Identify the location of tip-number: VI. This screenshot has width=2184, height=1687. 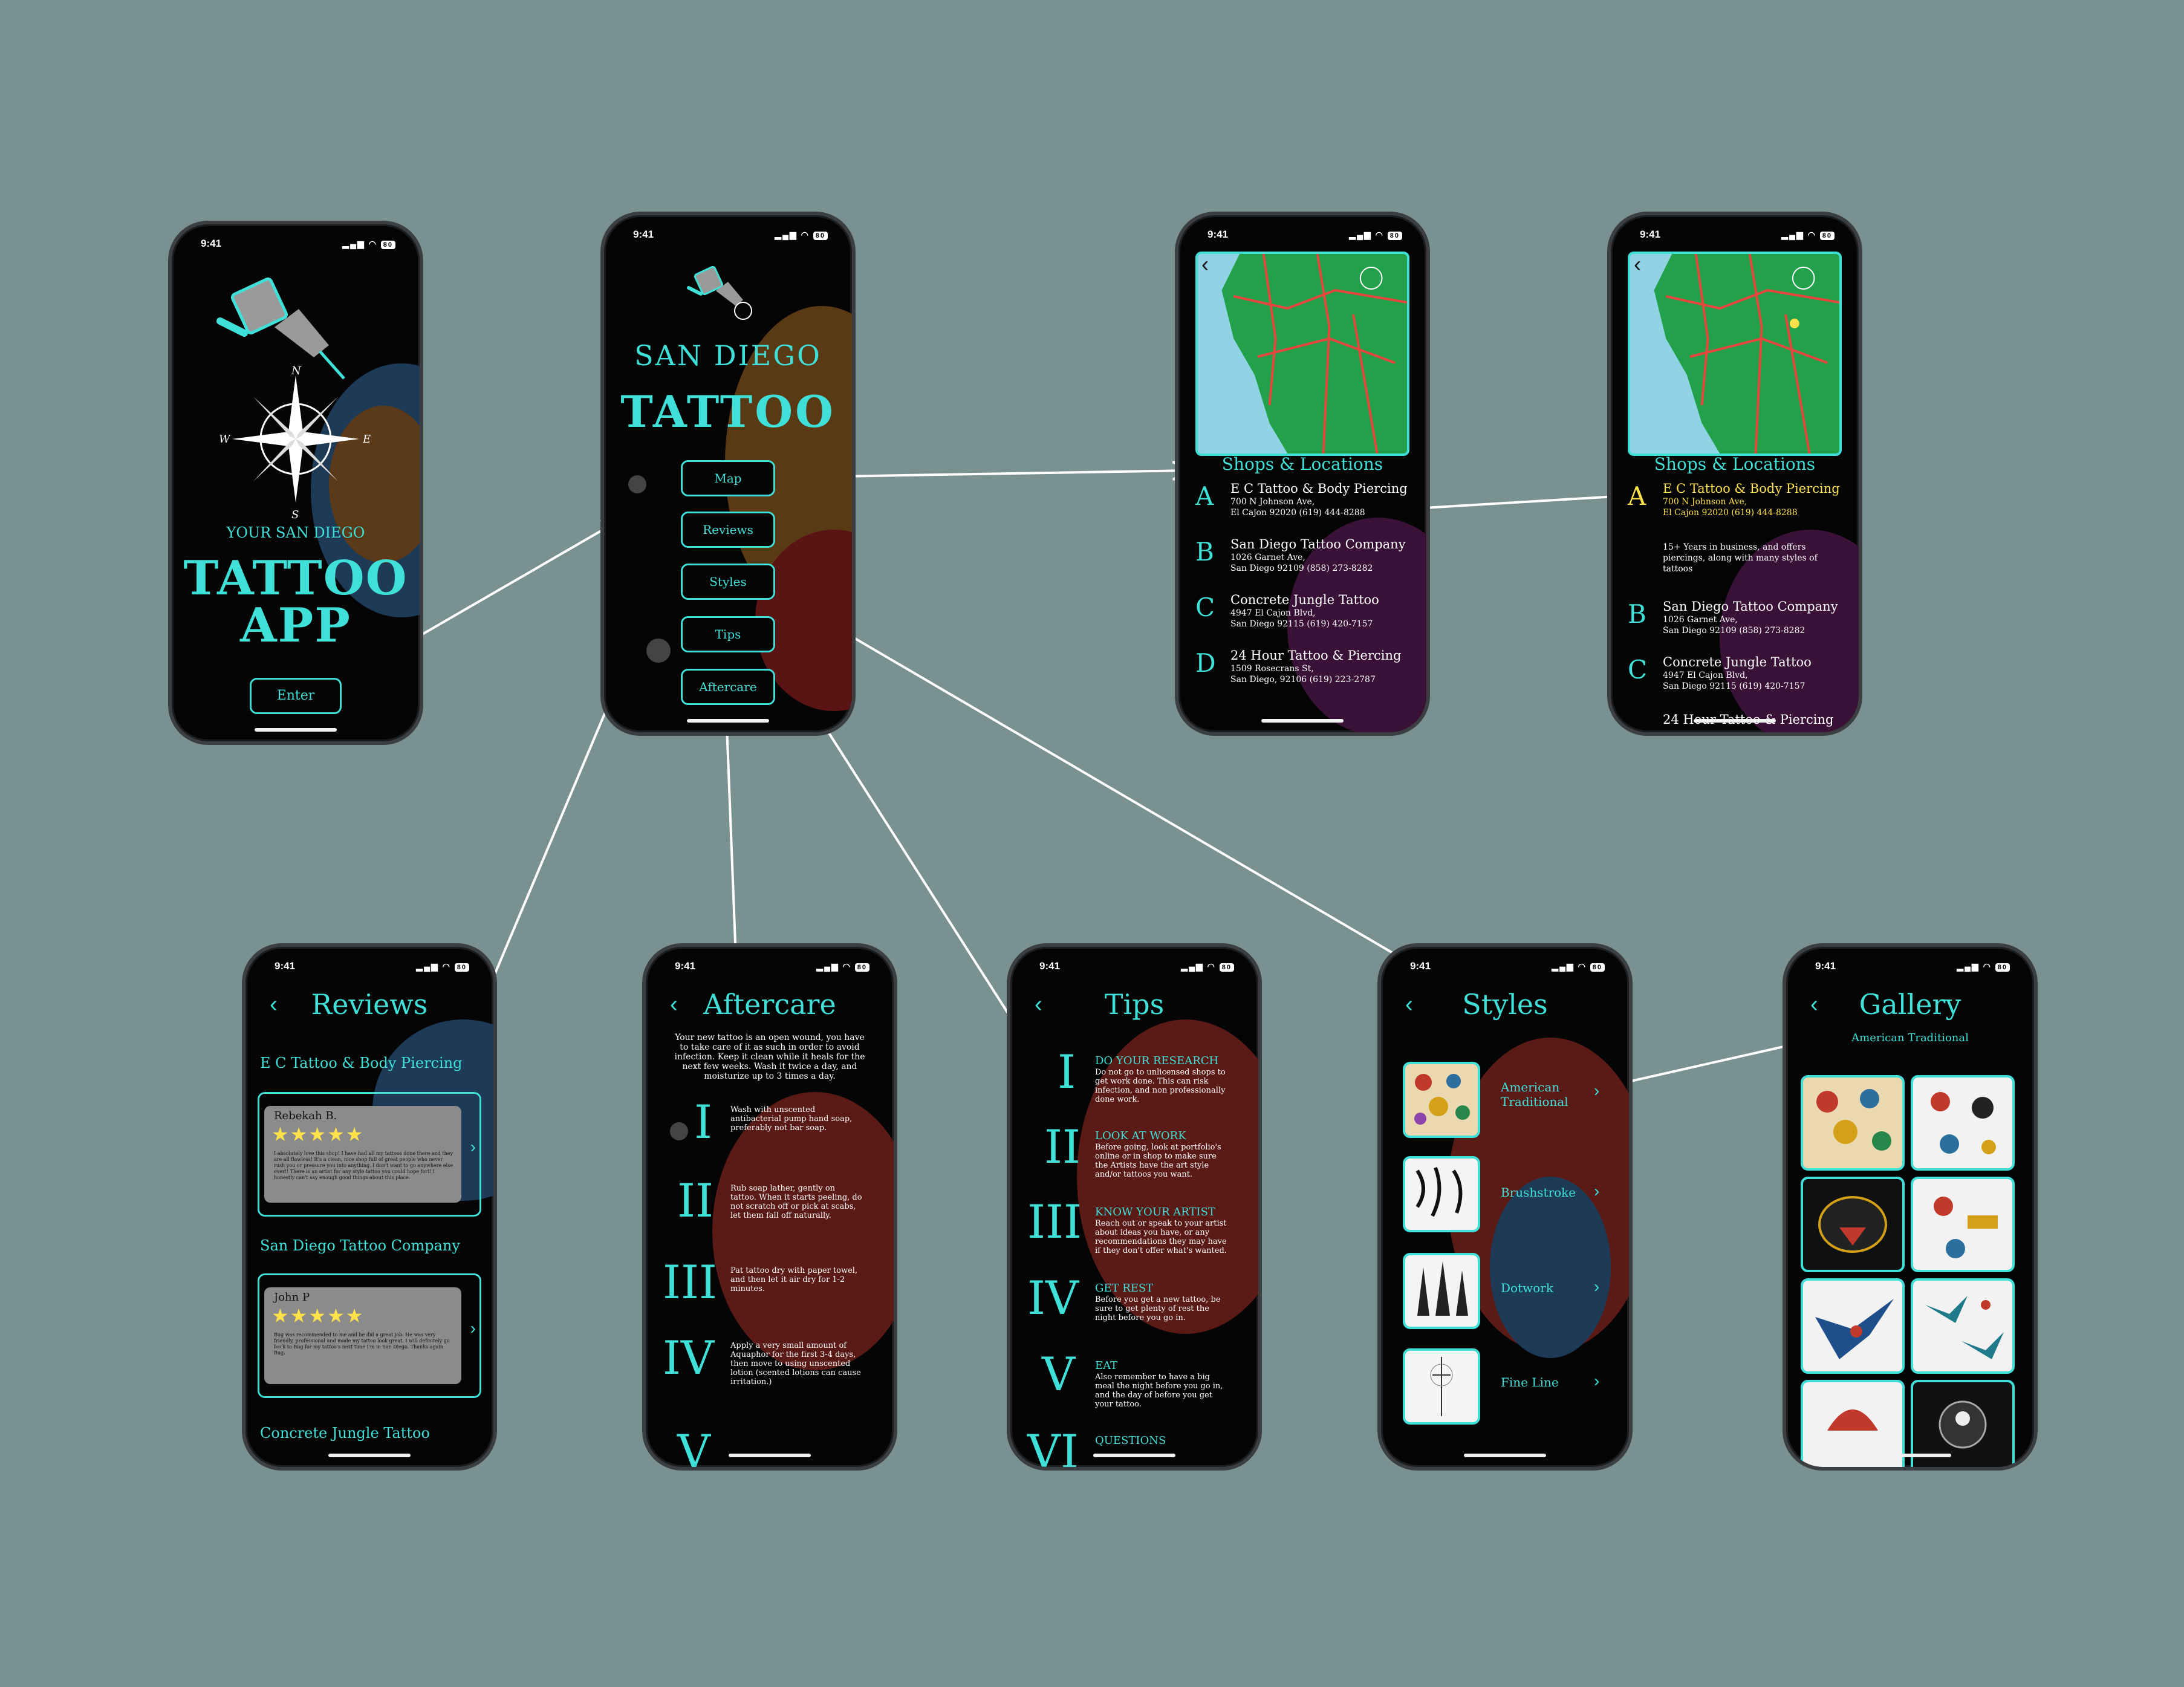
(1053, 1446).